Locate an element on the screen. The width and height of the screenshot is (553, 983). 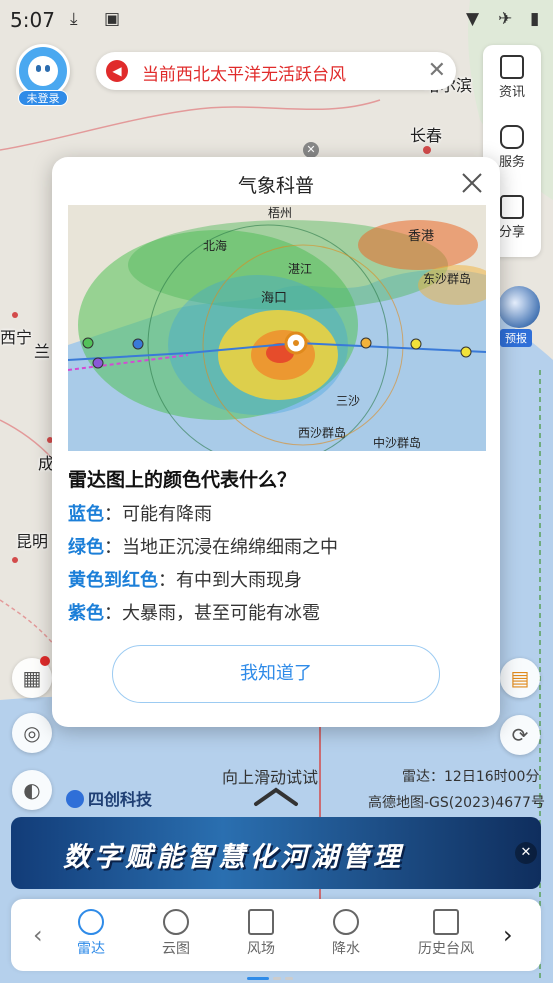
satellite-icon is located at coordinates (176, 922).